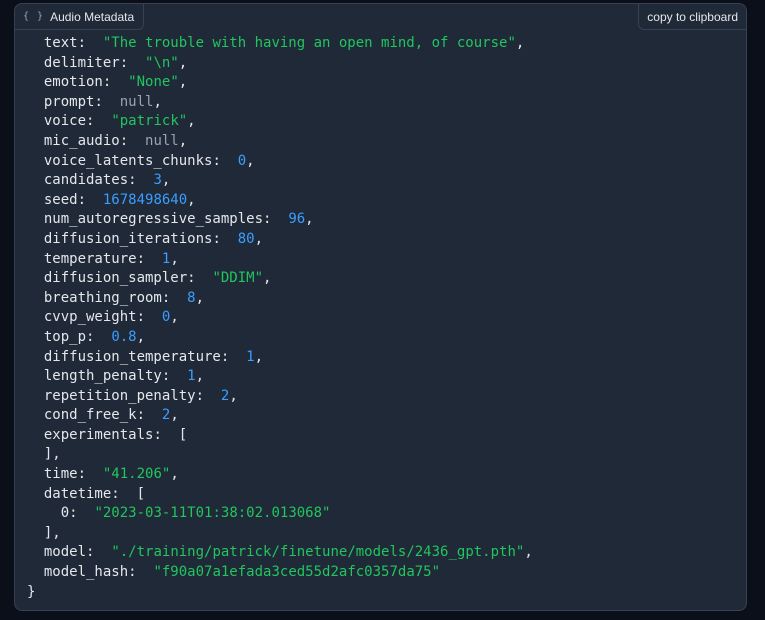 The image size is (765, 620). What do you see at coordinates (149, 121) in the screenshot?
I see `json-value: "patrick"` at bounding box center [149, 121].